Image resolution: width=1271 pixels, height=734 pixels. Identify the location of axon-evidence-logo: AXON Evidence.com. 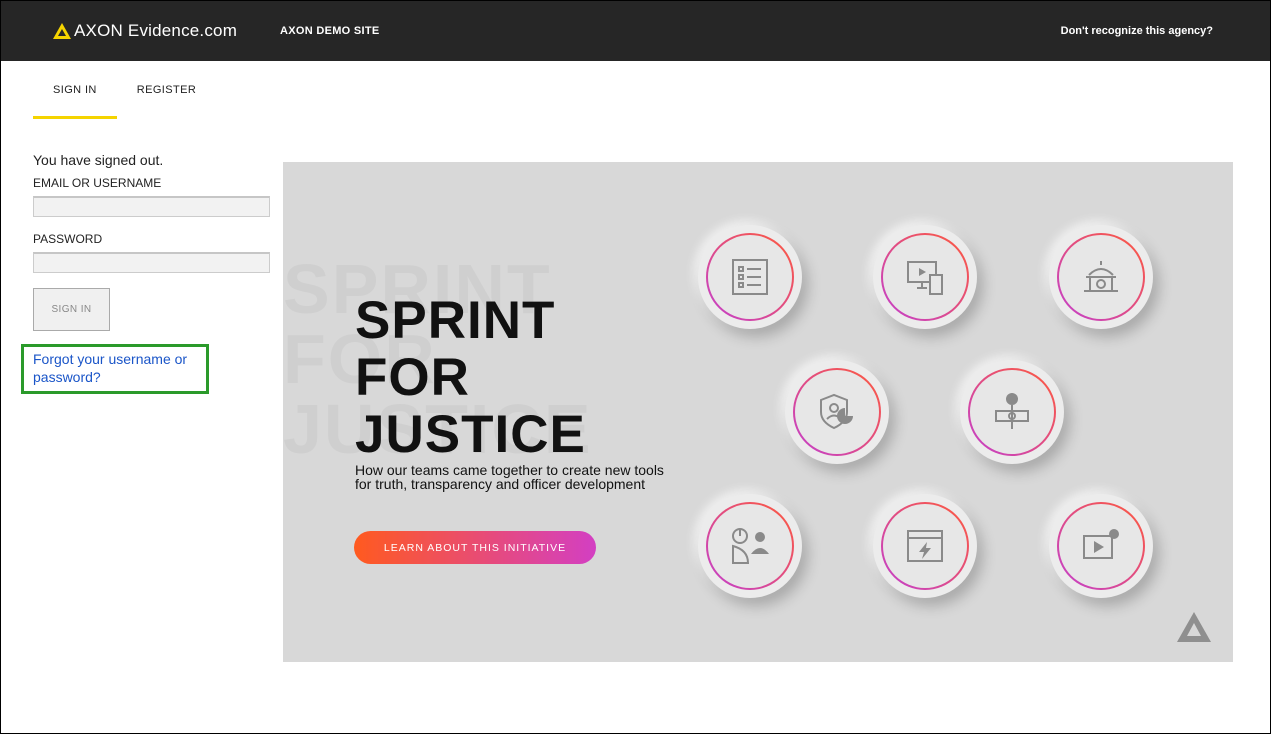
(145, 31).